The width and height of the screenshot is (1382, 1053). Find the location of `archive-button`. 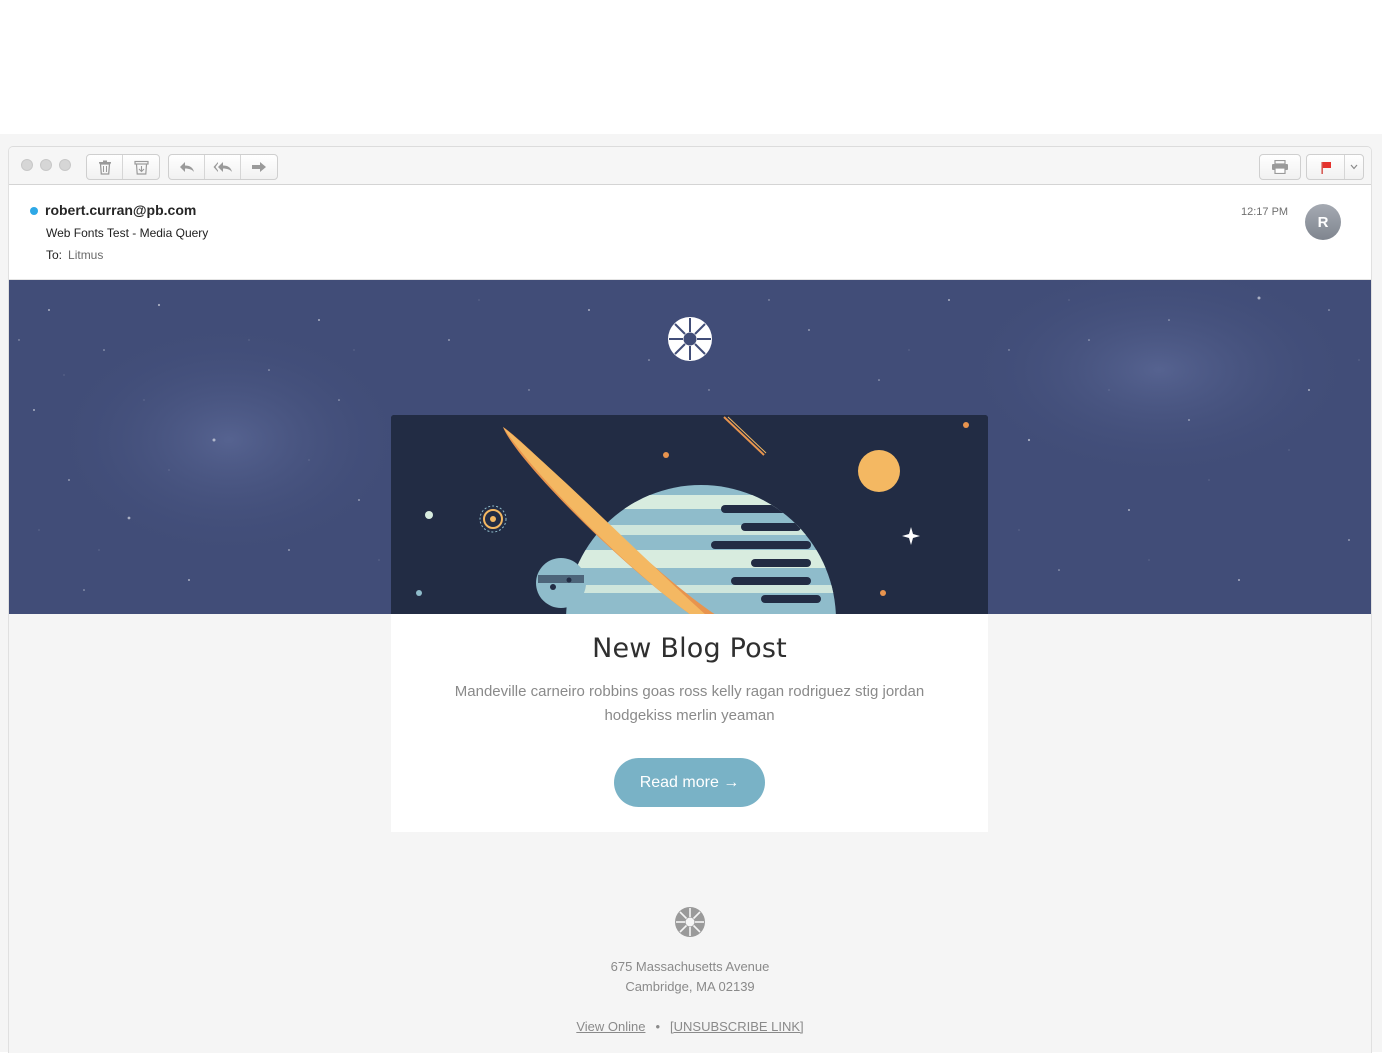

archive-button is located at coordinates (141, 167).